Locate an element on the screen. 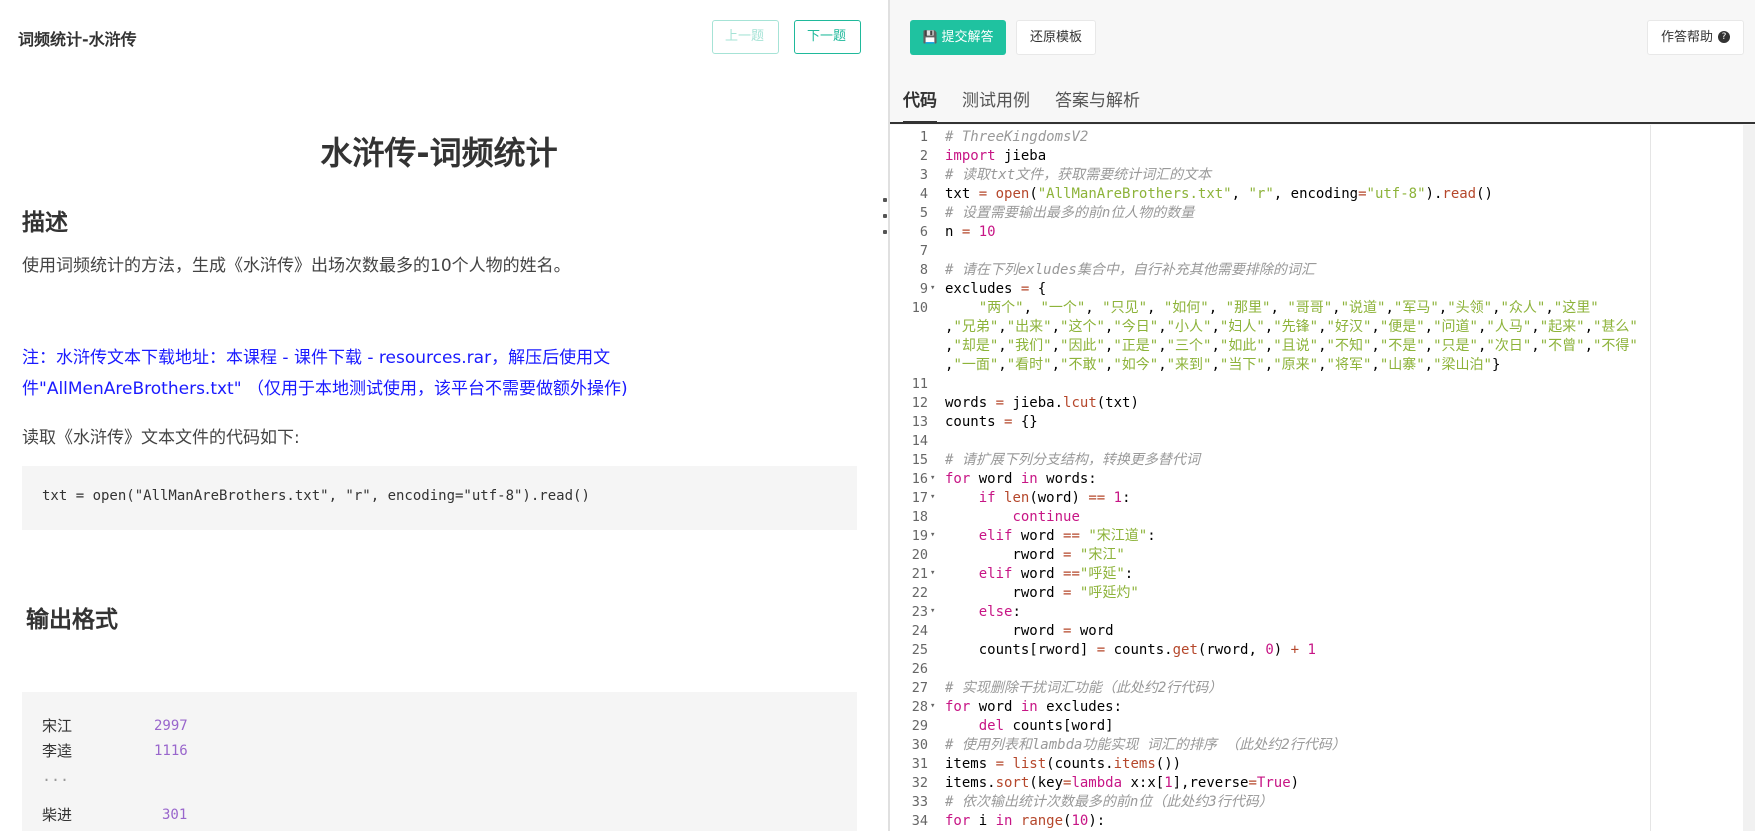 The width and height of the screenshot is (1755, 831). save-icon: 💾 is located at coordinates (930, 37).